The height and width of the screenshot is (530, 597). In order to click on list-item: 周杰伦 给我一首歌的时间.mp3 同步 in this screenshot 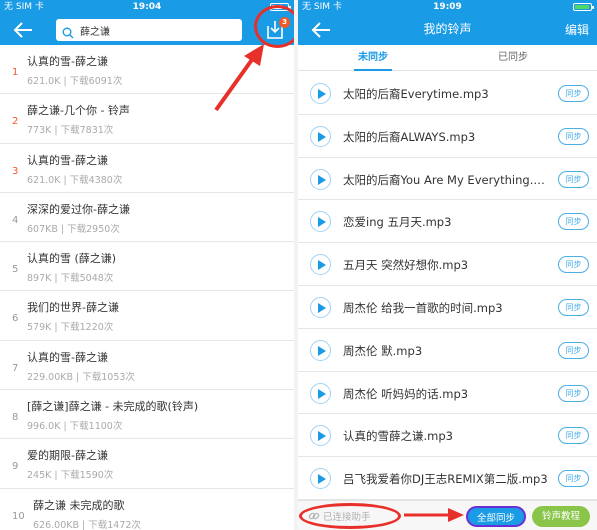, I will do `click(447, 307)`.